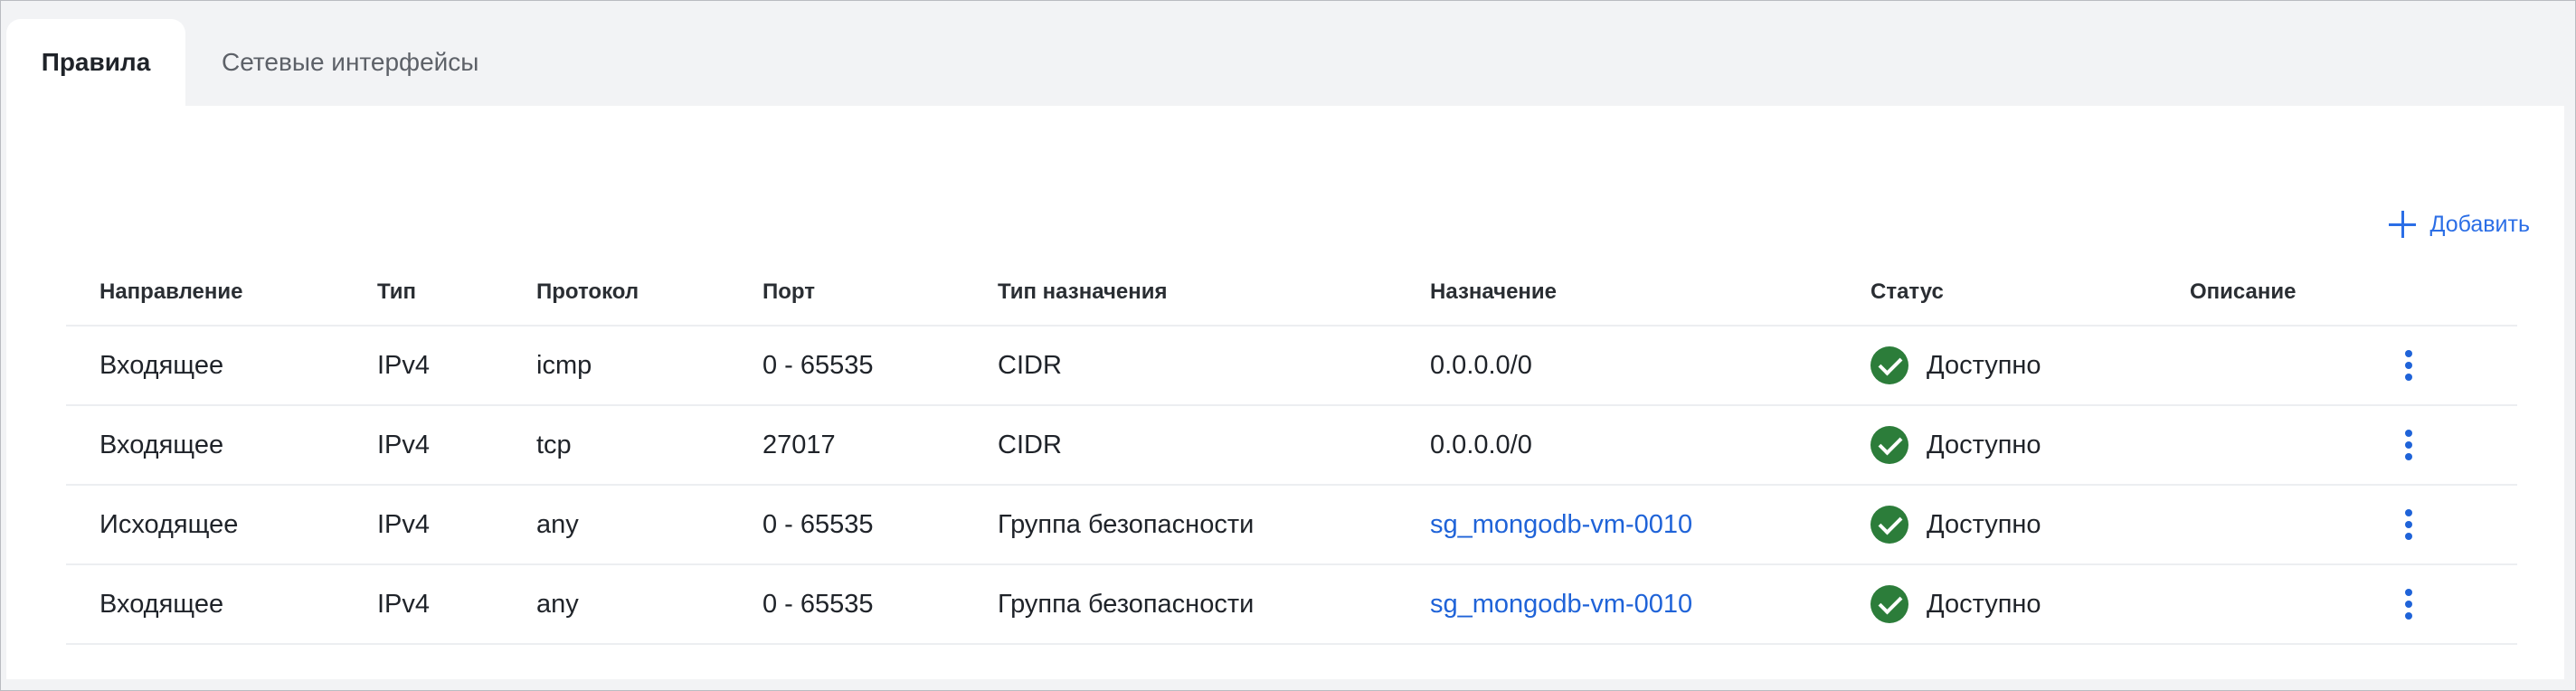 The height and width of the screenshot is (691, 2576). Describe the element at coordinates (169, 524) in the screenshot. I see `cell-direction: Исходящее` at that location.